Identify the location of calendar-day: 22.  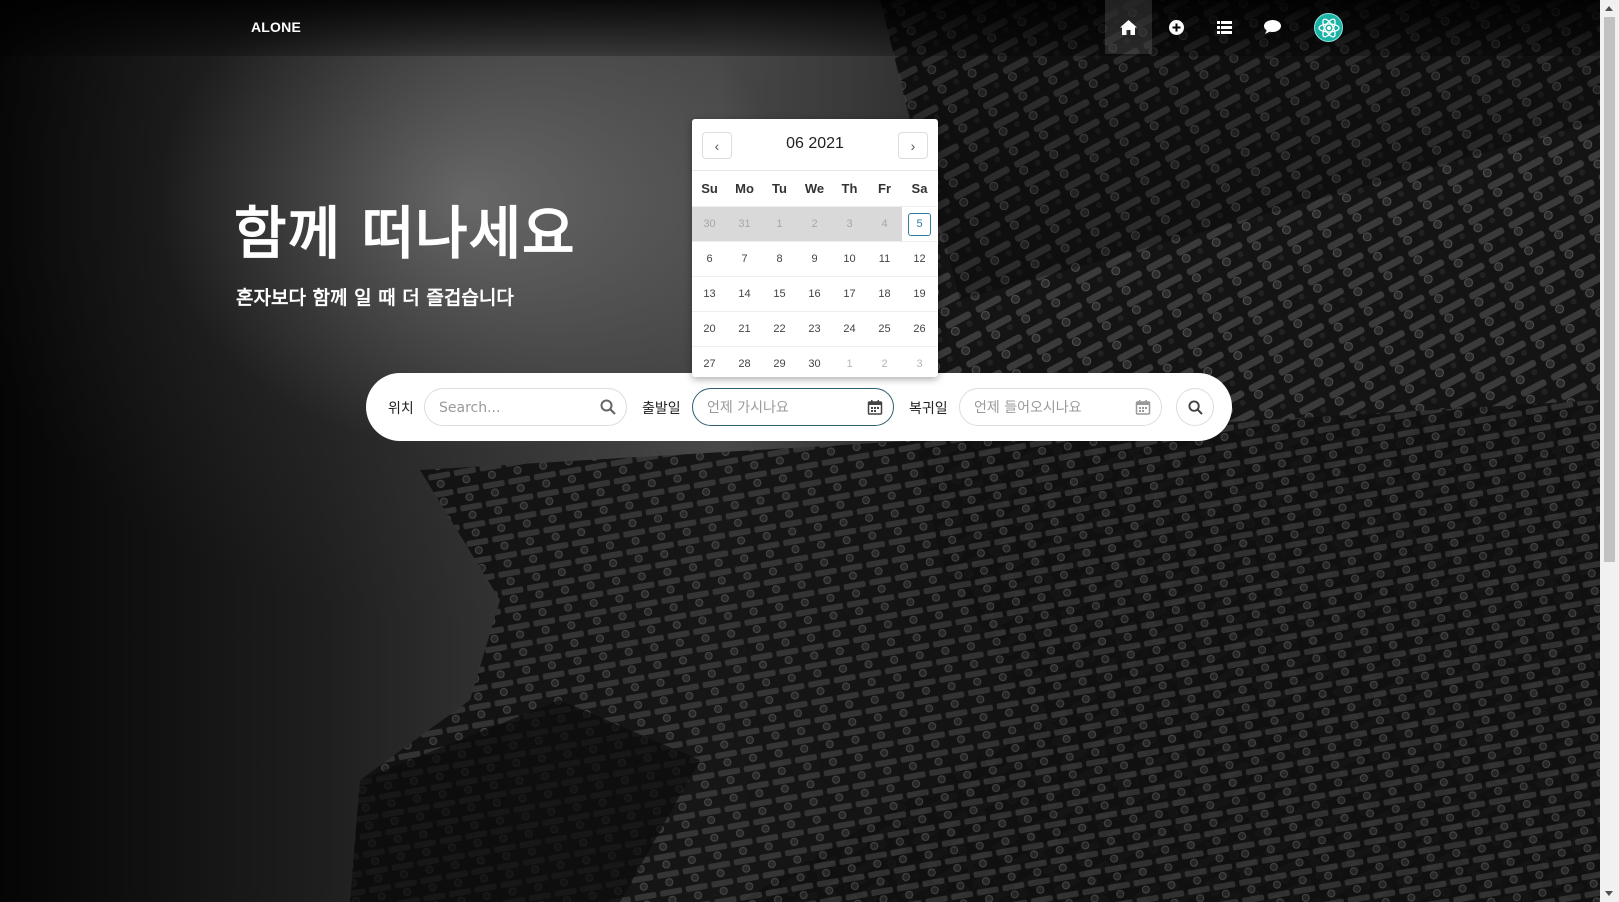
(779, 328).